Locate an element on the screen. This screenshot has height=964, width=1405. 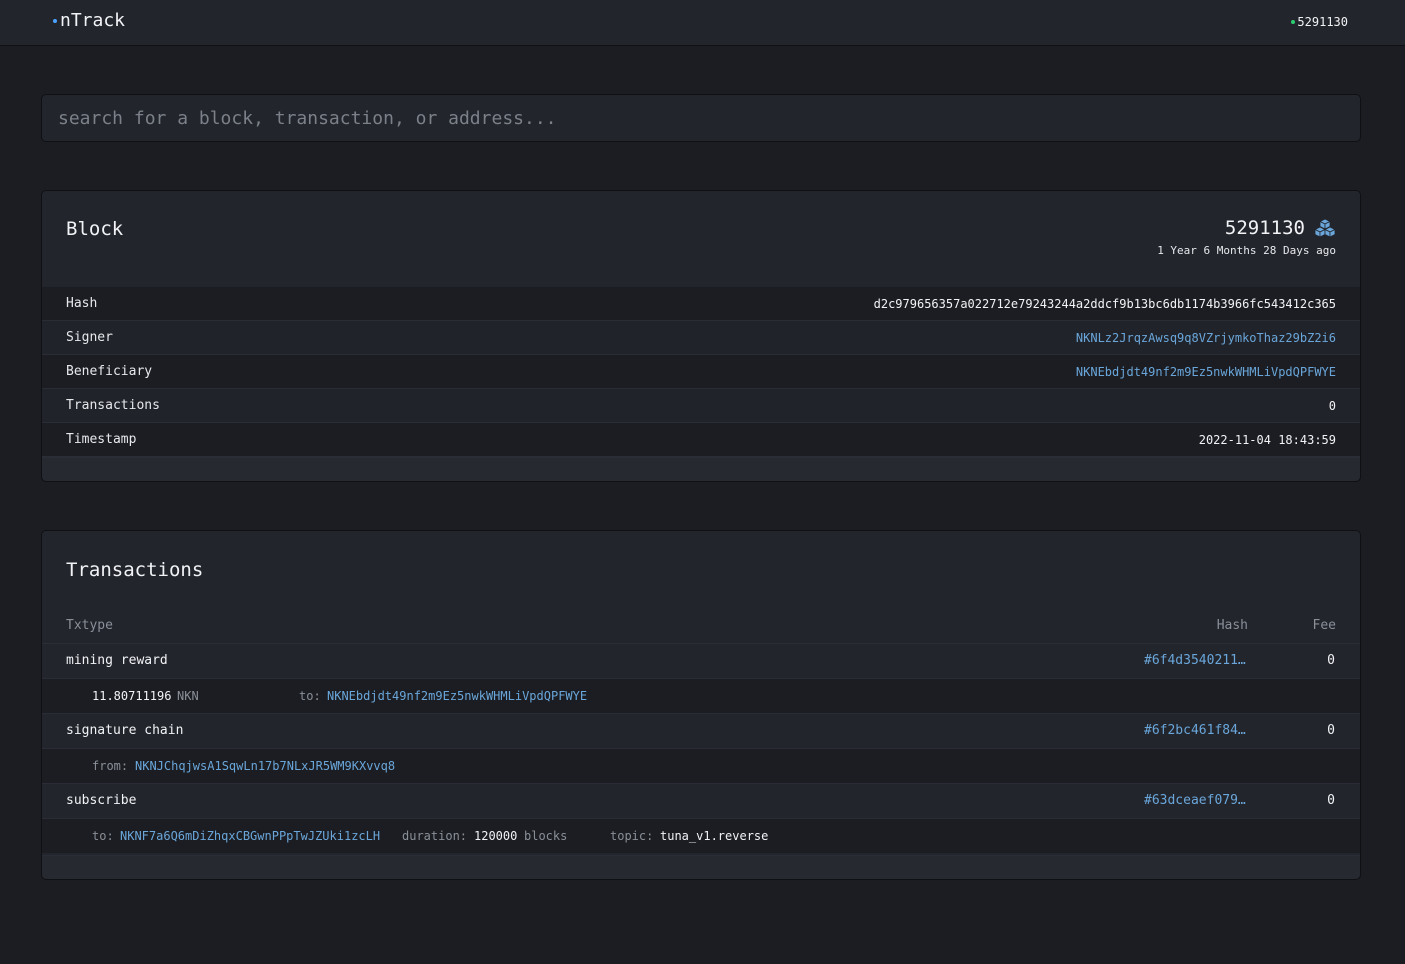
row-label: Signer is located at coordinates (89, 337).